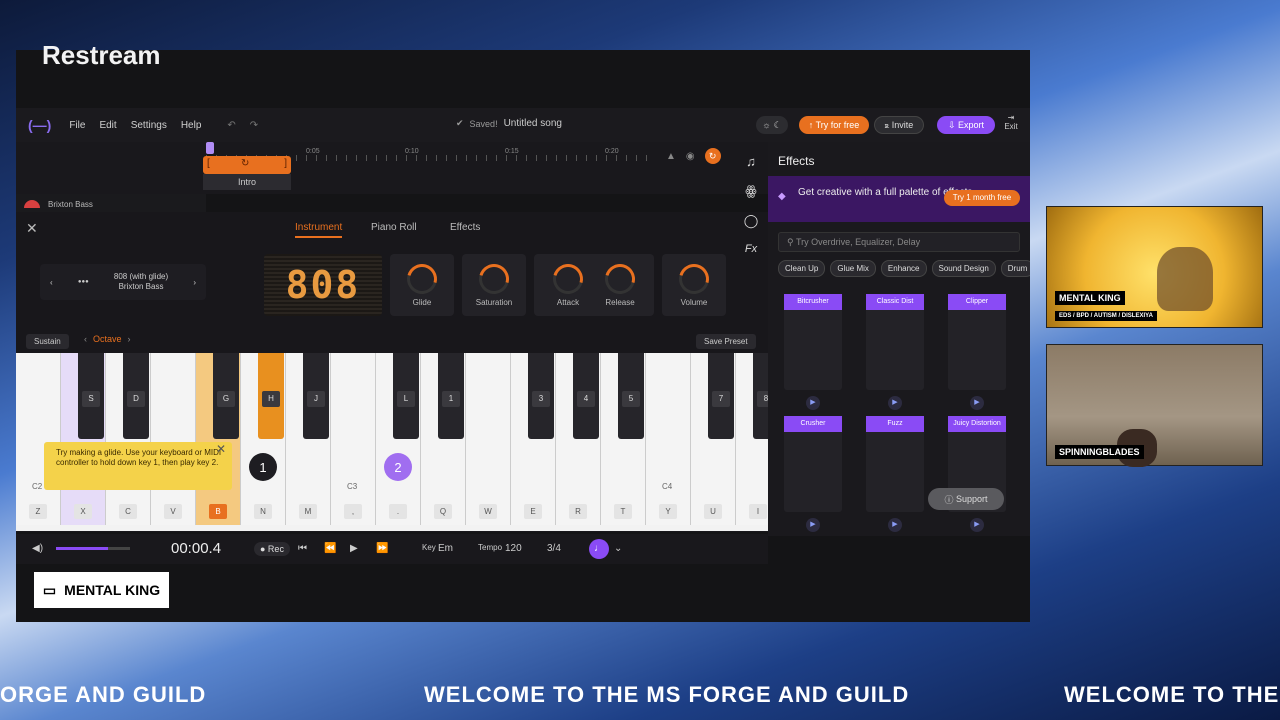 This screenshot has width=1280, height=720. What do you see at coordinates (726, 341) in the screenshot?
I see `save-preset-button: Save Preset` at bounding box center [726, 341].